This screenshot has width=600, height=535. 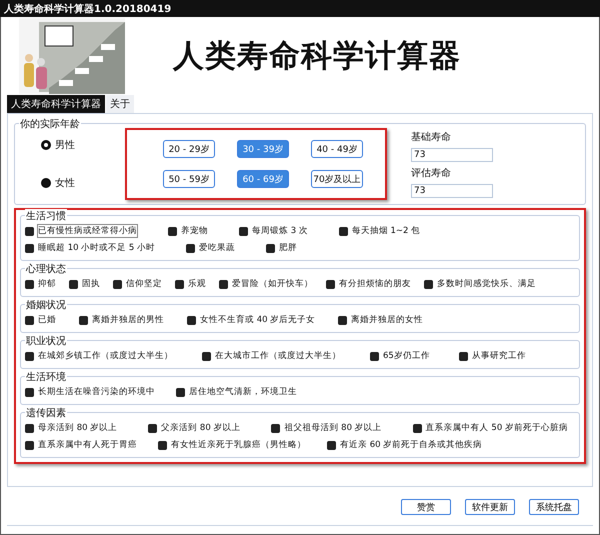 What do you see at coordinates (263, 149) in the screenshot?
I see `age-button: 30 - 39岁` at bounding box center [263, 149].